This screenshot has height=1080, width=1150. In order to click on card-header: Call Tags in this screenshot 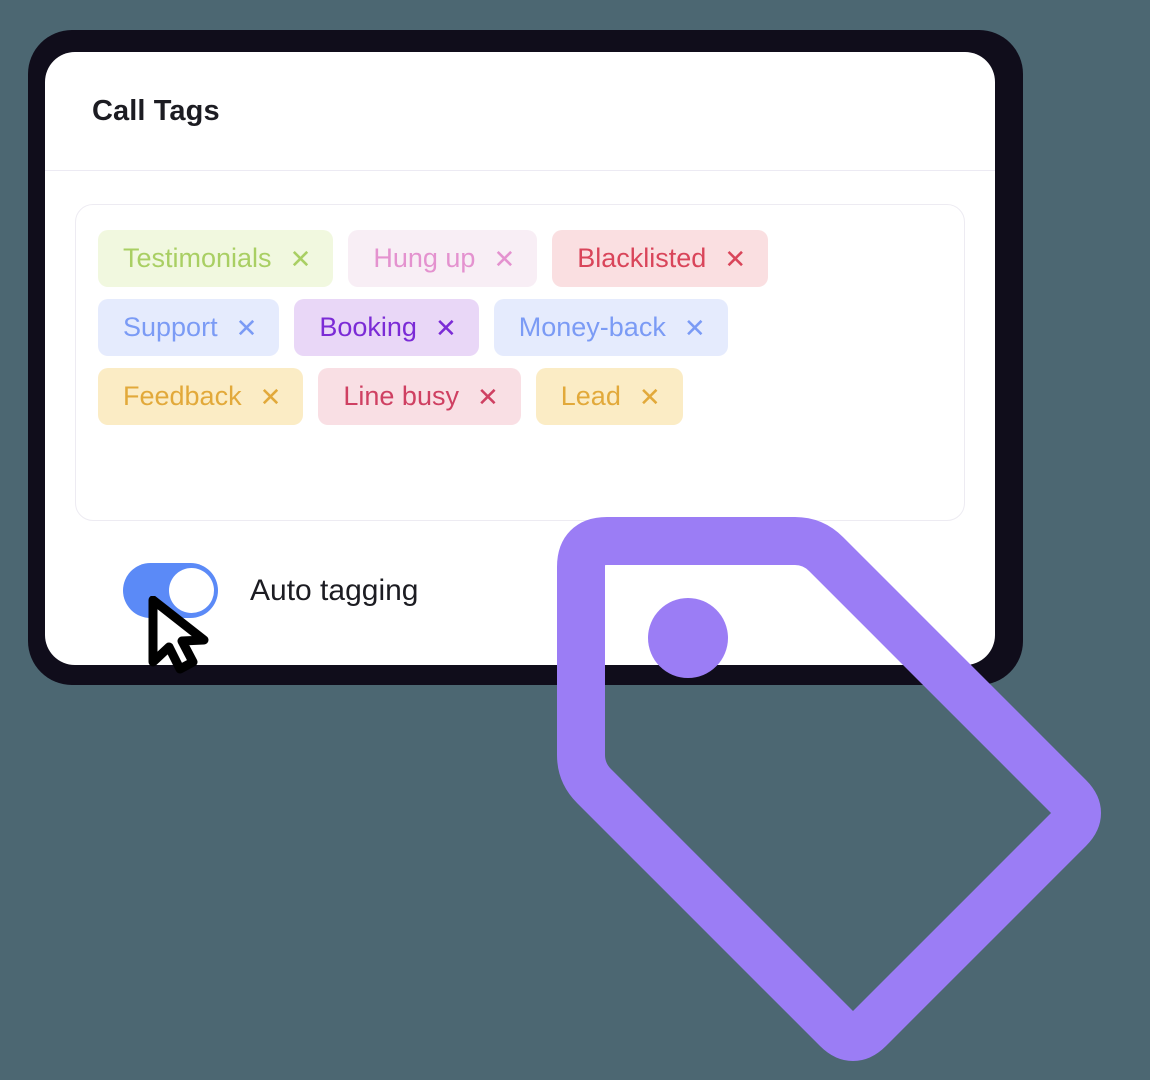, I will do `click(520, 111)`.